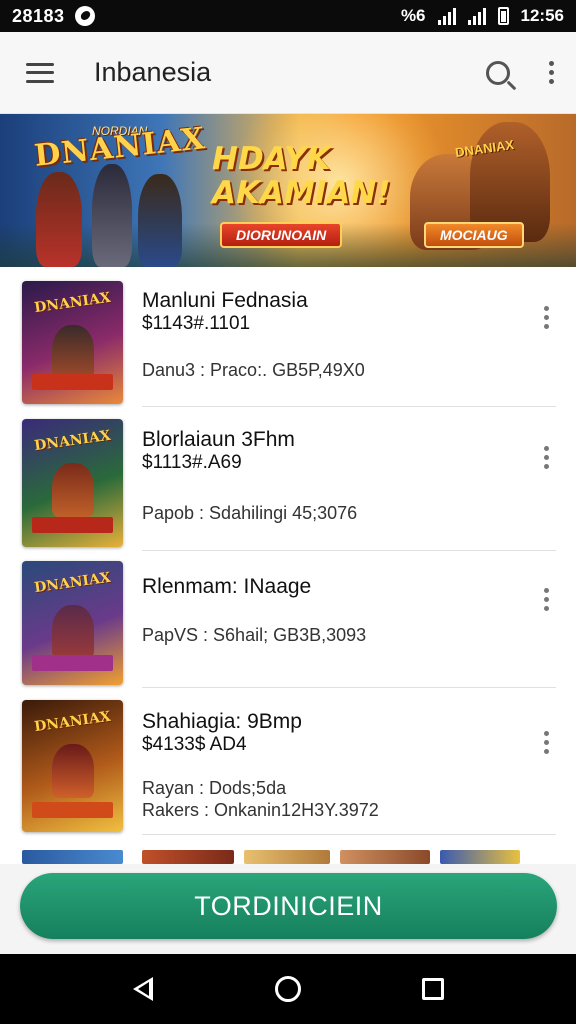 The width and height of the screenshot is (576, 1024). I want to click on nav-home-button, so click(288, 989).